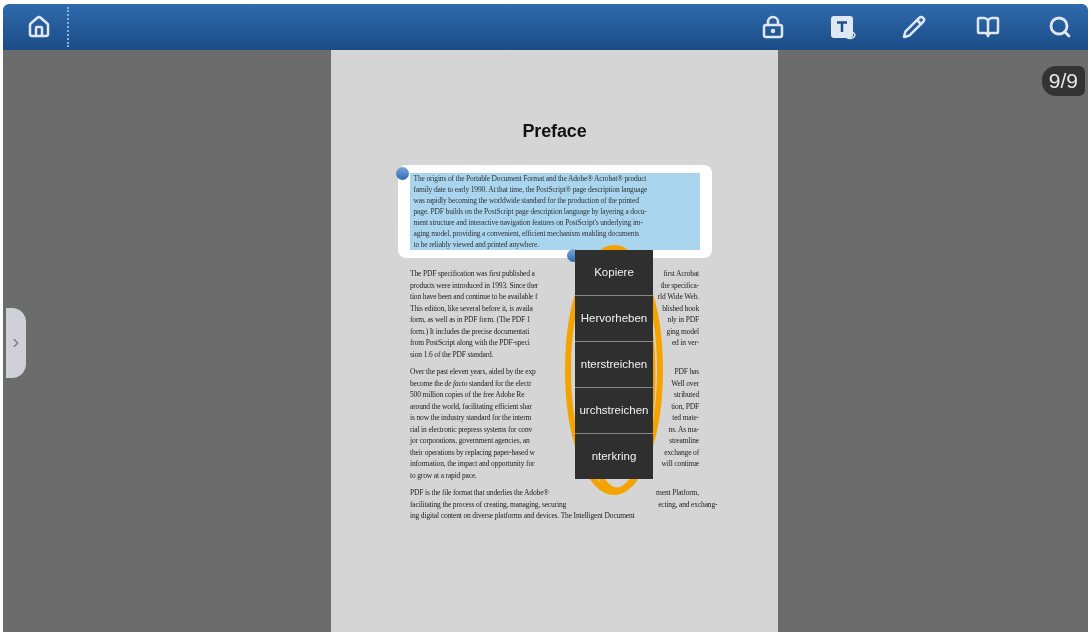 This screenshot has width=1091, height=632. I want to click on page-counter: 9/9, so click(1063, 81).